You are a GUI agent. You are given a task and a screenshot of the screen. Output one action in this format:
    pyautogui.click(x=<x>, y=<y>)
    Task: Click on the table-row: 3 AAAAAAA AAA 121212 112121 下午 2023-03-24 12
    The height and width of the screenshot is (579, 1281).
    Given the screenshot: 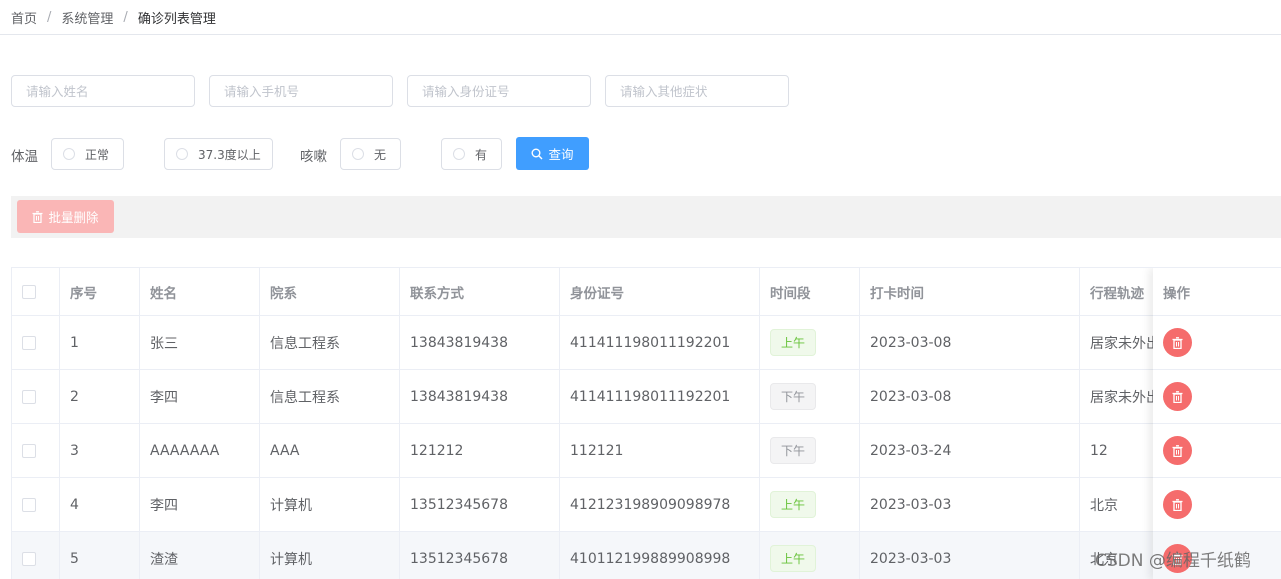 What is the action you would take?
    pyautogui.click(x=646, y=451)
    